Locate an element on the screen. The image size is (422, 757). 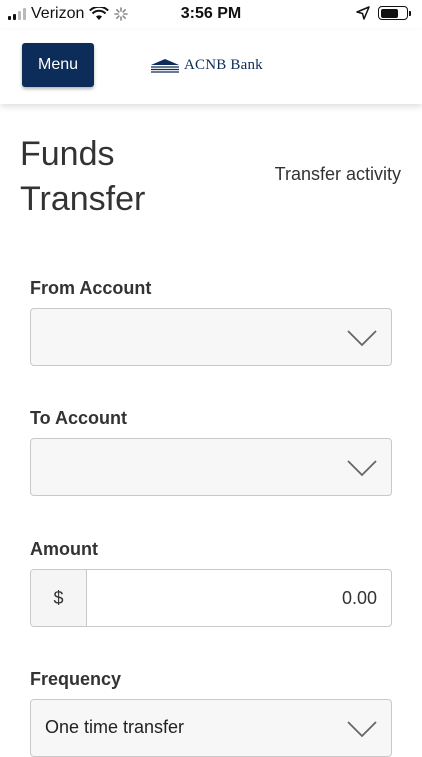
amount-label: Amount is located at coordinates (64, 549).